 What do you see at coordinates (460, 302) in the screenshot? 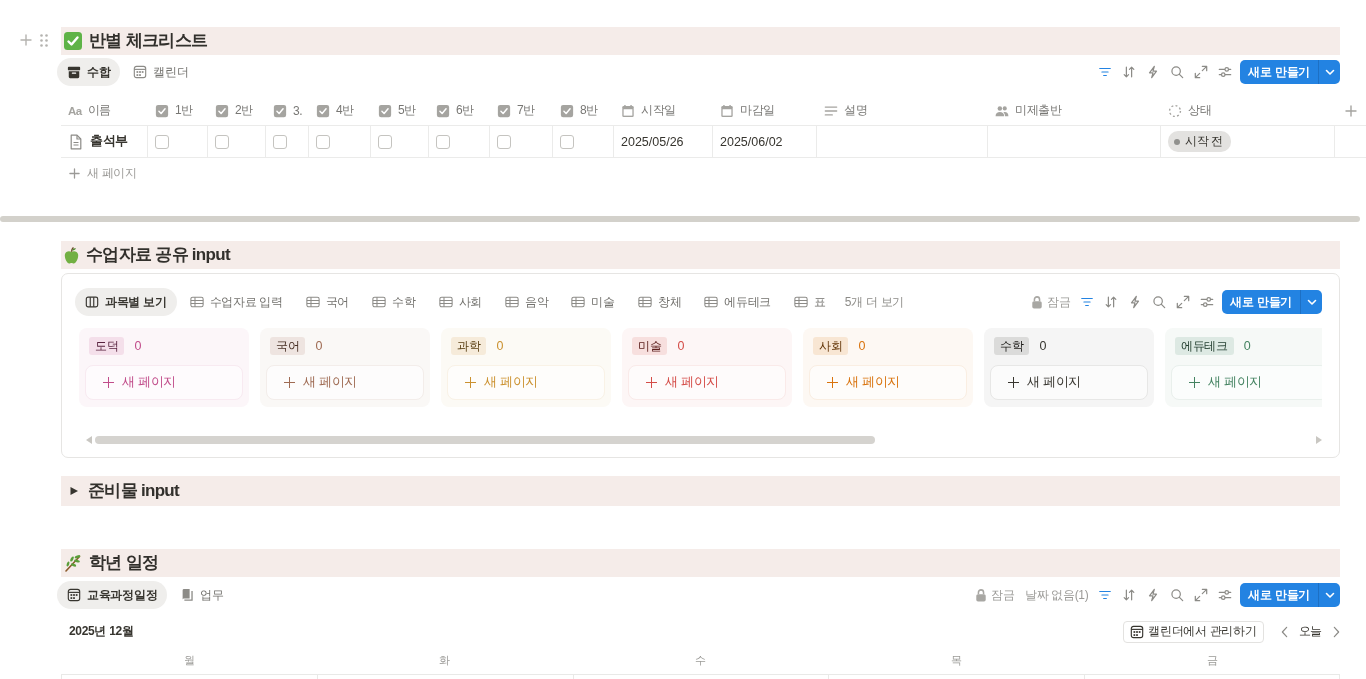
I see `view-tab: 사회` at bounding box center [460, 302].